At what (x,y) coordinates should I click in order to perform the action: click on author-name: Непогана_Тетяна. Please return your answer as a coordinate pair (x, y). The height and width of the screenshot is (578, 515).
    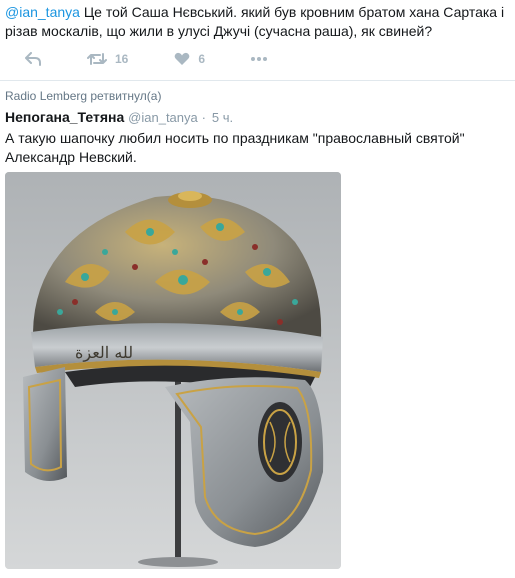
    Looking at the image, I should click on (64, 117).